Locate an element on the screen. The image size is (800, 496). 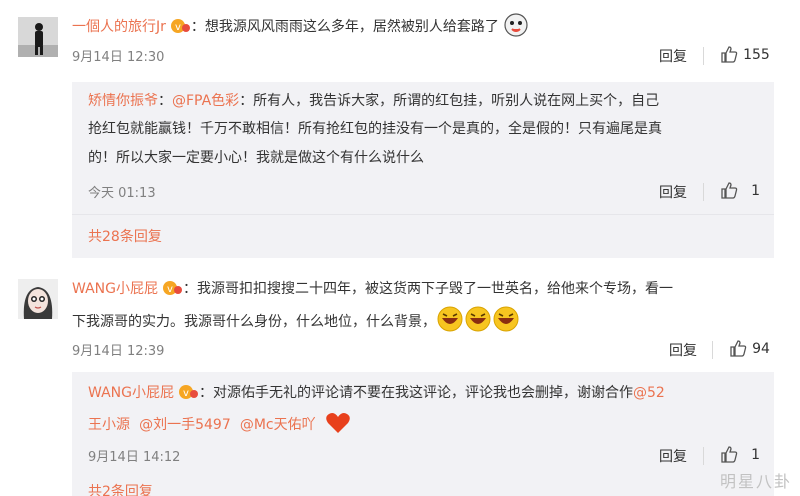
mention-link: @FPA色彩 is located at coordinates (205, 101).